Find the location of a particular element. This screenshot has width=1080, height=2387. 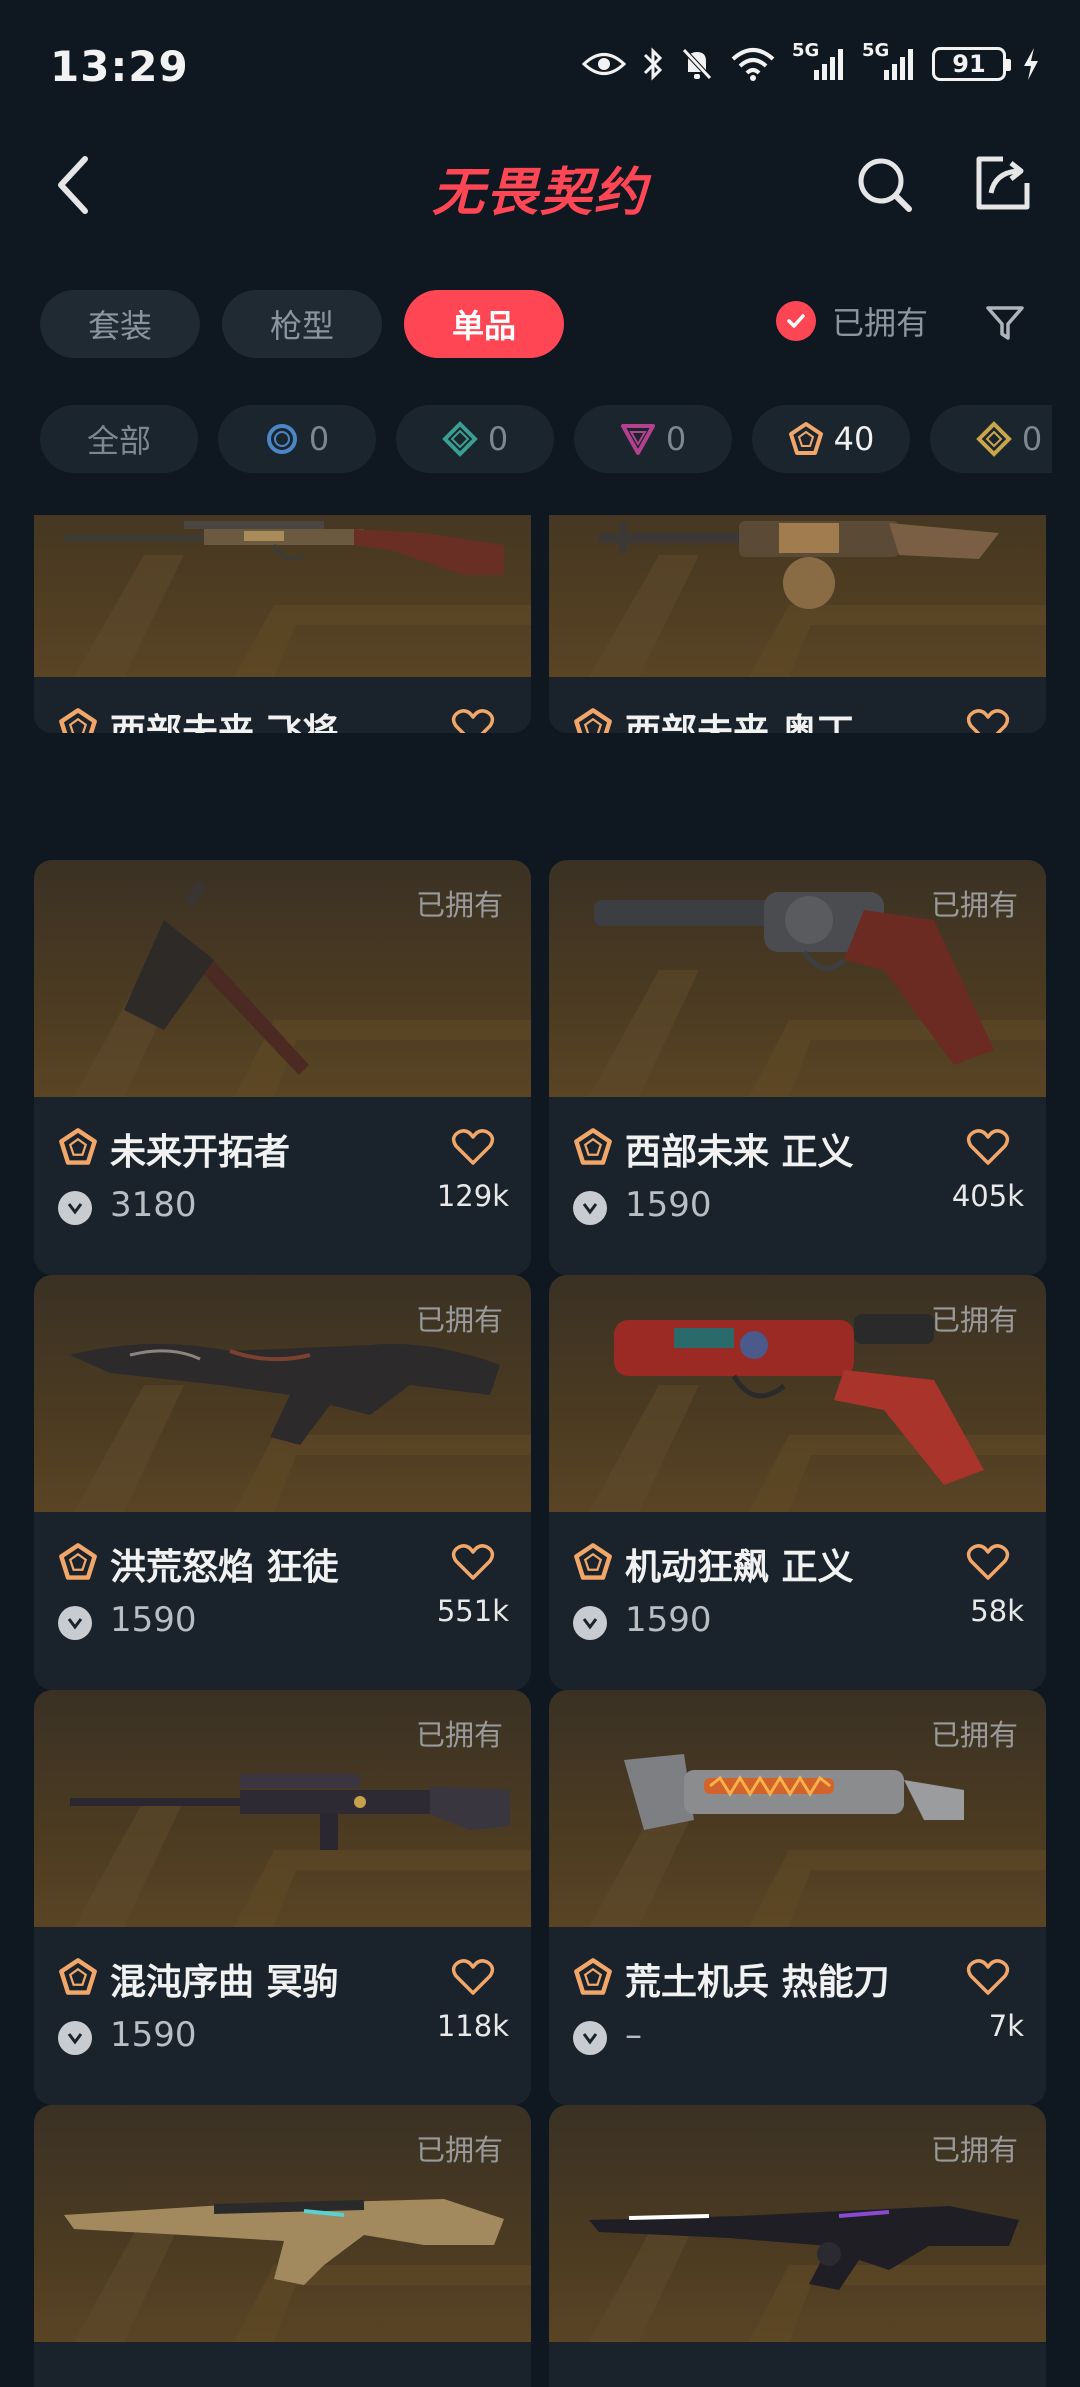

battery-icon: 91 is located at coordinates (971, 64).